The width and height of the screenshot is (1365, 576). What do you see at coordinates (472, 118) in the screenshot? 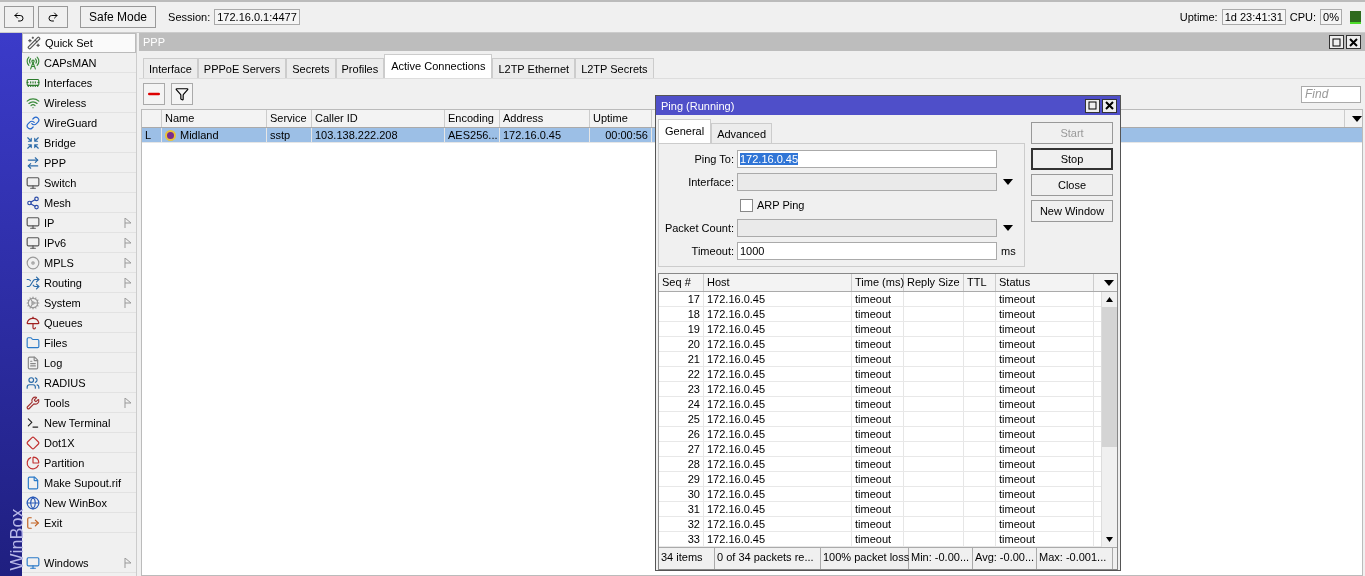
I see `column-header: Encoding` at bounding box center [472, 118].